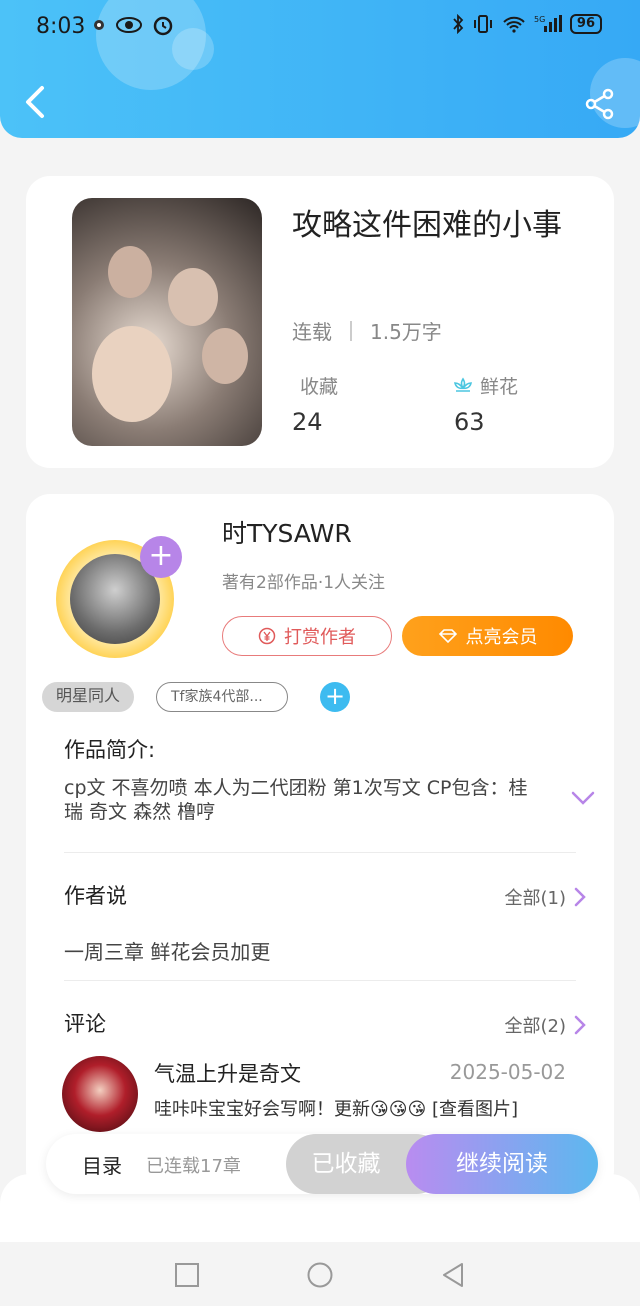 The height and width of the screenshot is (1306, 640). I want to click on author-name: 时TYSAWR, so click(287, 532).